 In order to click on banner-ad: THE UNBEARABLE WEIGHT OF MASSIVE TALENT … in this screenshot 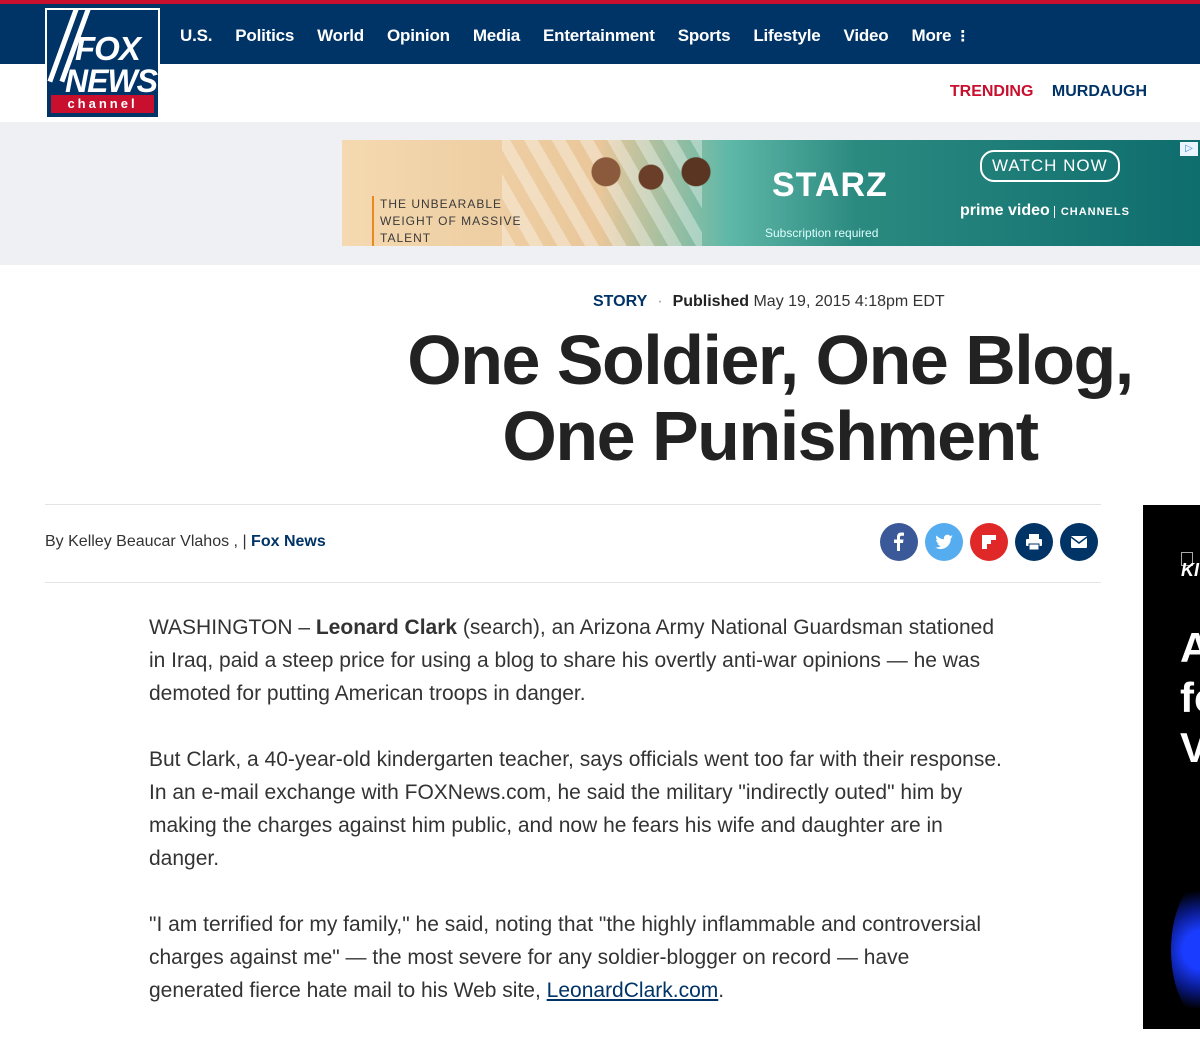, I will do `click(771, 193)`.